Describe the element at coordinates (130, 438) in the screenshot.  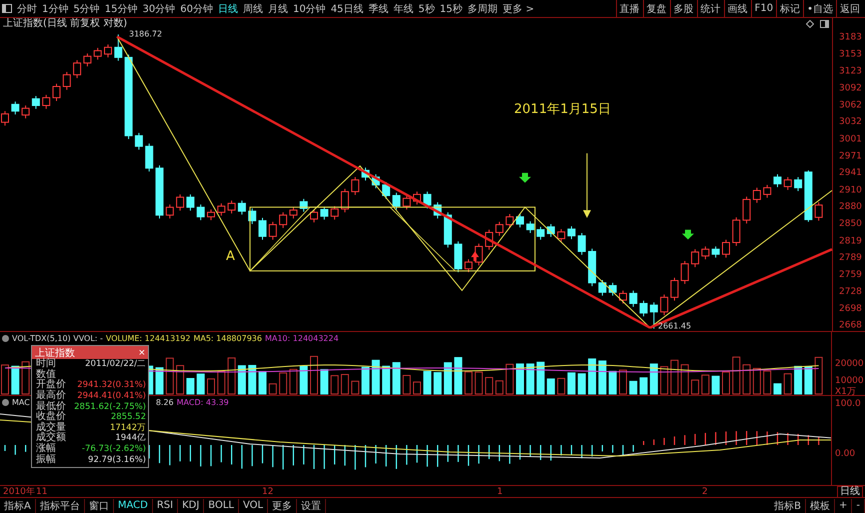
I see `quote-value: 1944亿` at that location.